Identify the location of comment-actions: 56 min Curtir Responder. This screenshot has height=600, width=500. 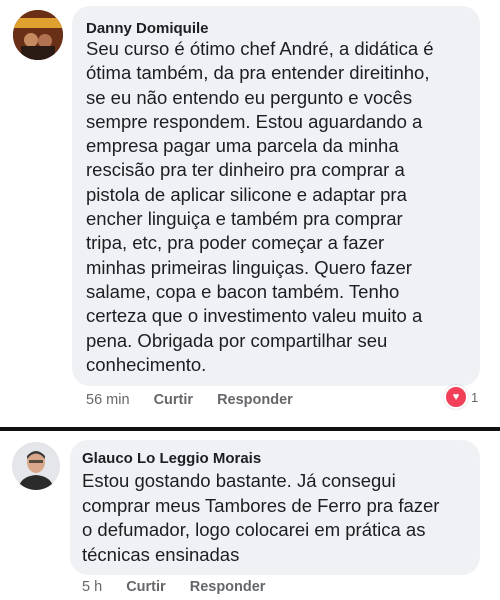
(199, 400).